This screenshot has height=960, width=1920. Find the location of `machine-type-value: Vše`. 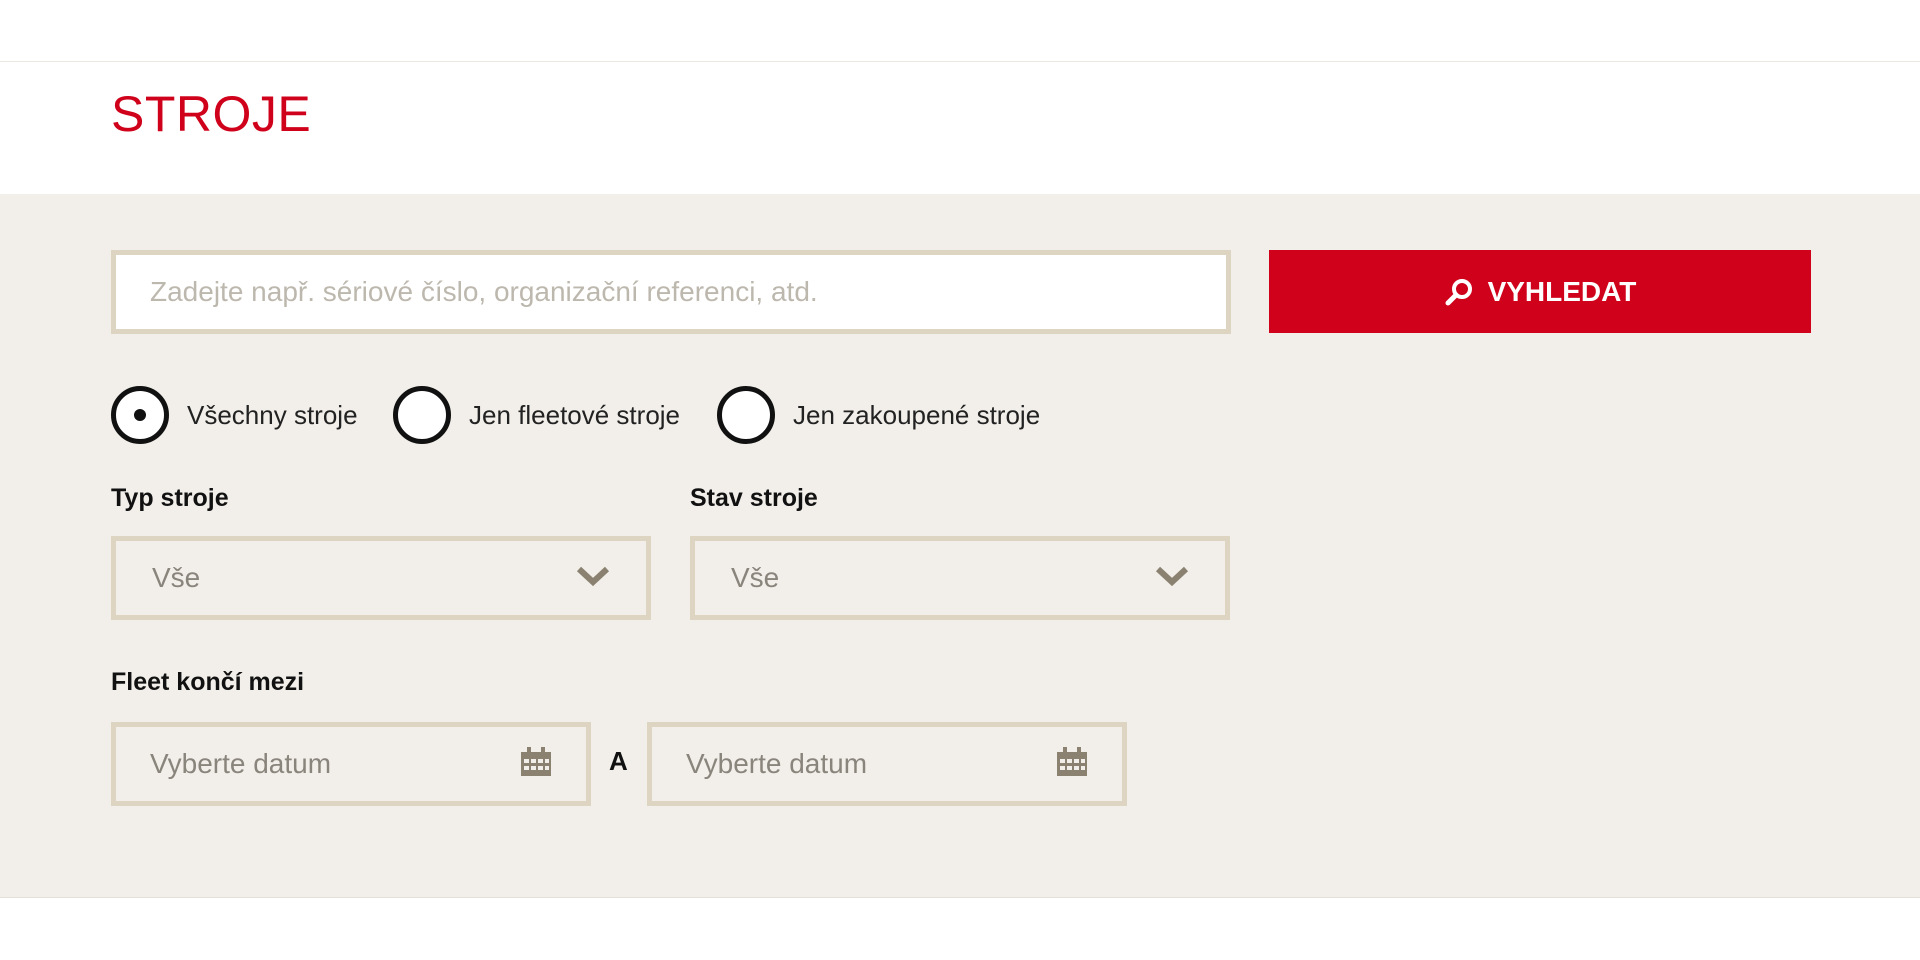

machine-type-value: Vše is located at coordinates (176, 577).